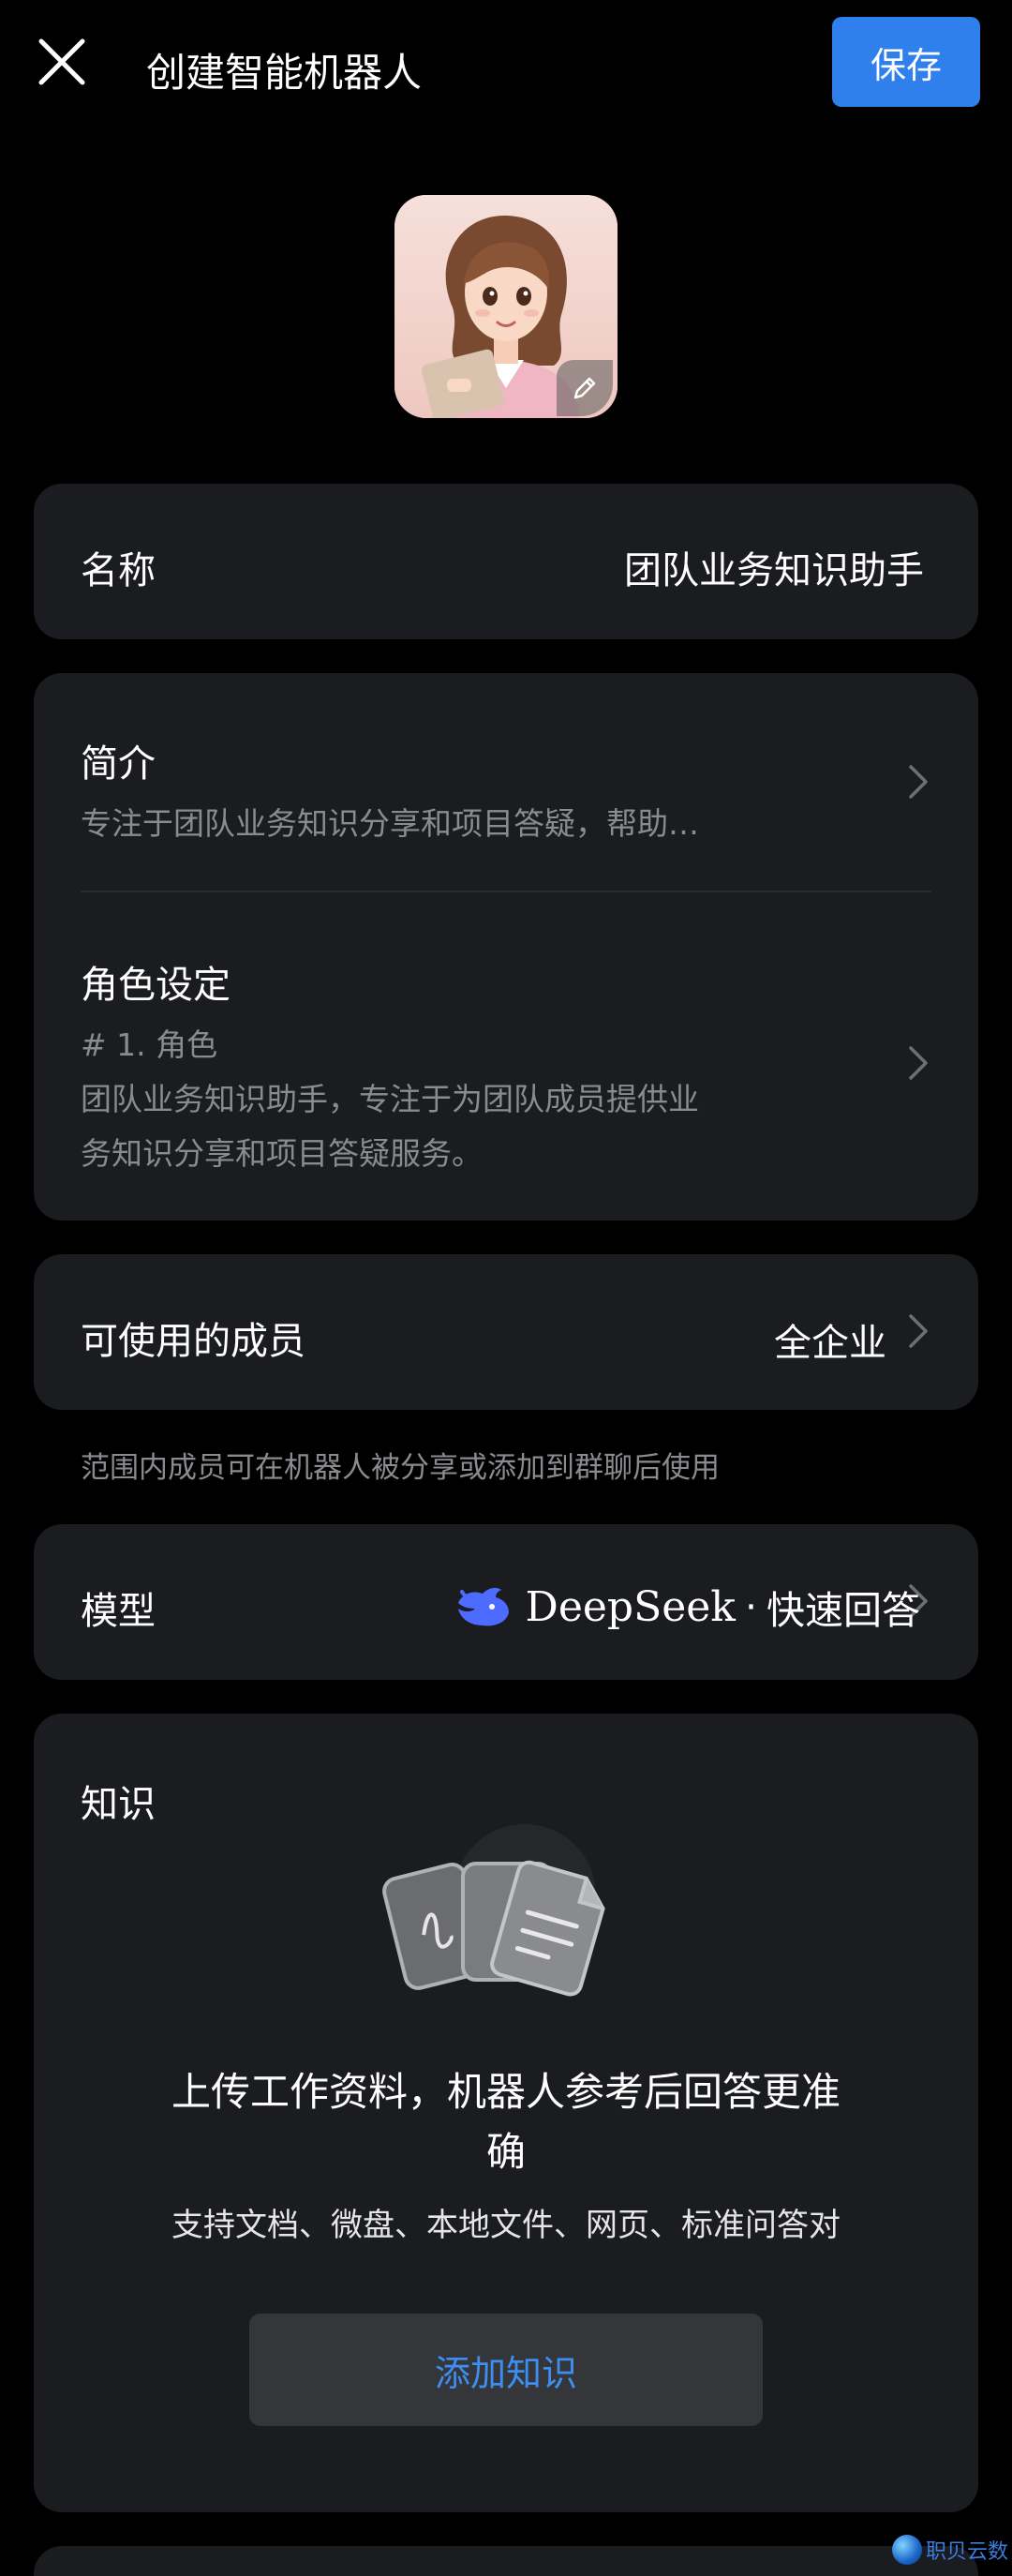 The image size is (1012, 2576). What do you see at coordinates (400, 1468) in the screenshot?
I see `members-scope-note: 范围内成员可在机器人被分享或添加到群聊后使用` at bounding box center [400, 1468].